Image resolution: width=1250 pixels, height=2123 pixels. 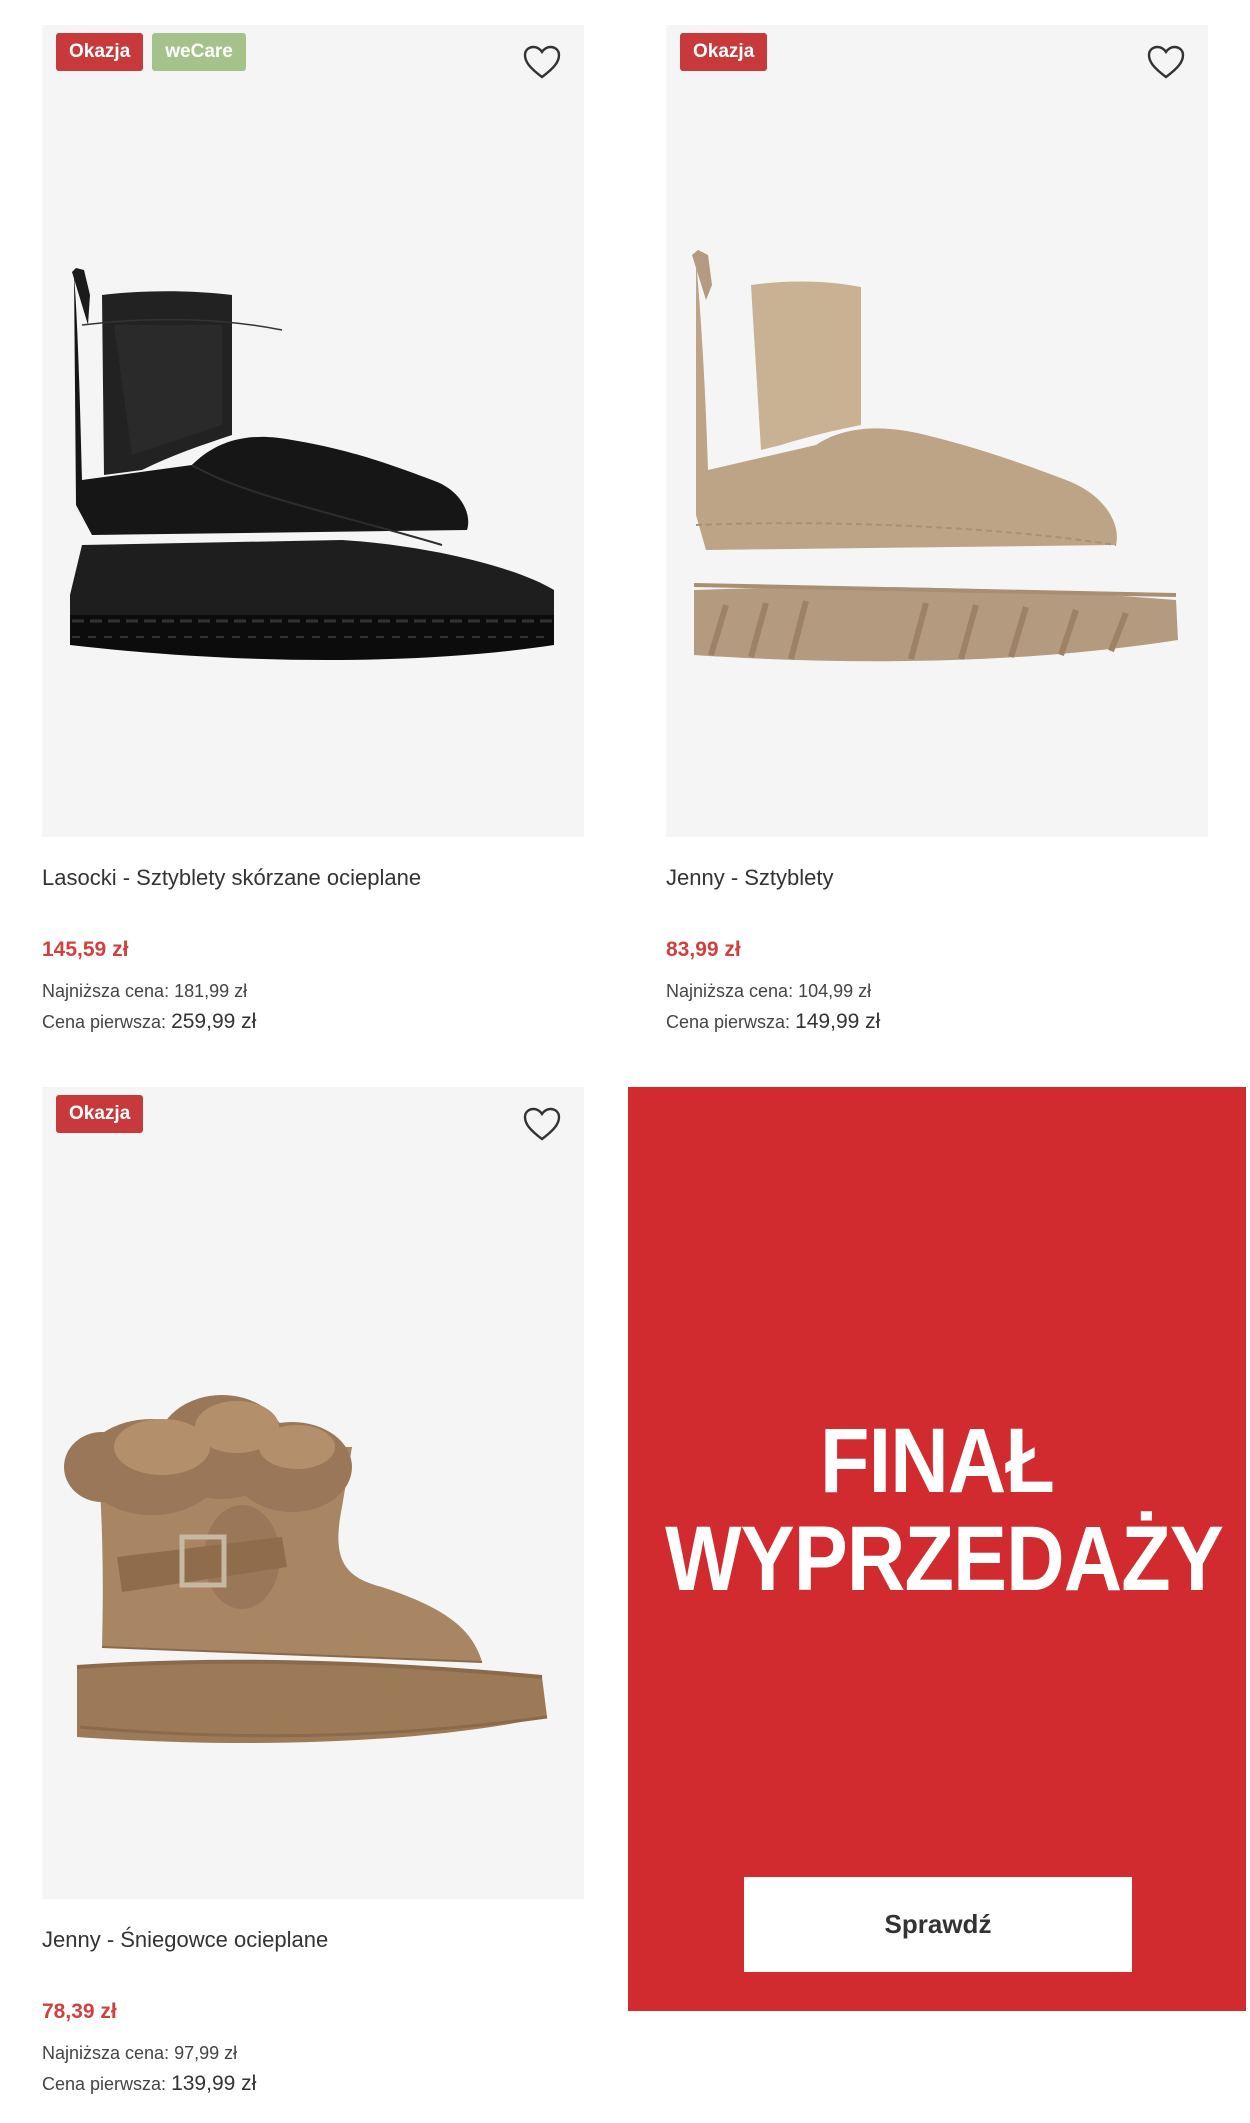 I want to click on lowest-price-value: 104,99 zł, so click(x=835, y=991).